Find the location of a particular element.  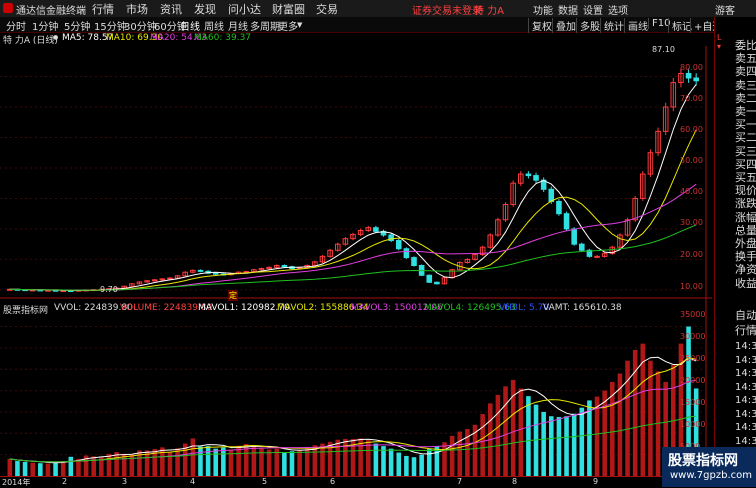

volume-tick: 15000 is located at coordinates (693, 402).